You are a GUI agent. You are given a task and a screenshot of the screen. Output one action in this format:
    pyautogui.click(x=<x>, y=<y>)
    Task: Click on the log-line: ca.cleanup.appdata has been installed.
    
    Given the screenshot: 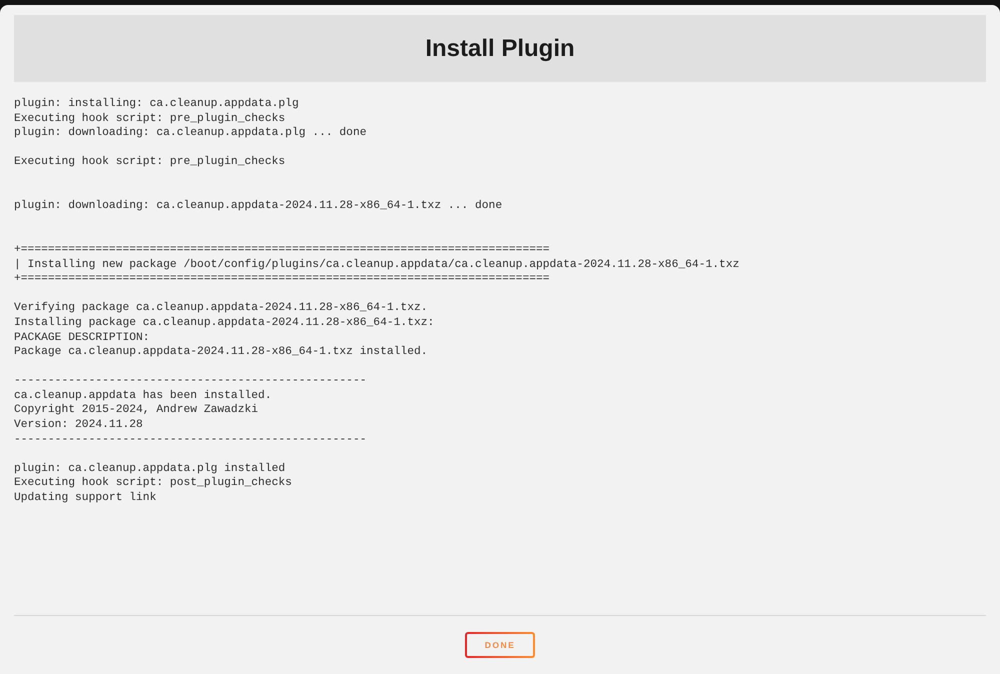 What is the action you would take?
    pyautogui.click(x=143, y=396)
    